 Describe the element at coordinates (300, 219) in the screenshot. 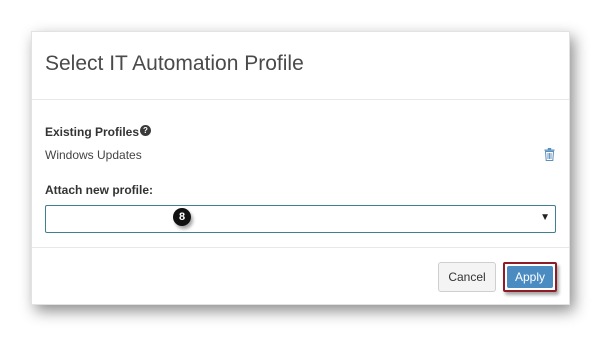

I see `attach-profile-select: ▼` at that location.